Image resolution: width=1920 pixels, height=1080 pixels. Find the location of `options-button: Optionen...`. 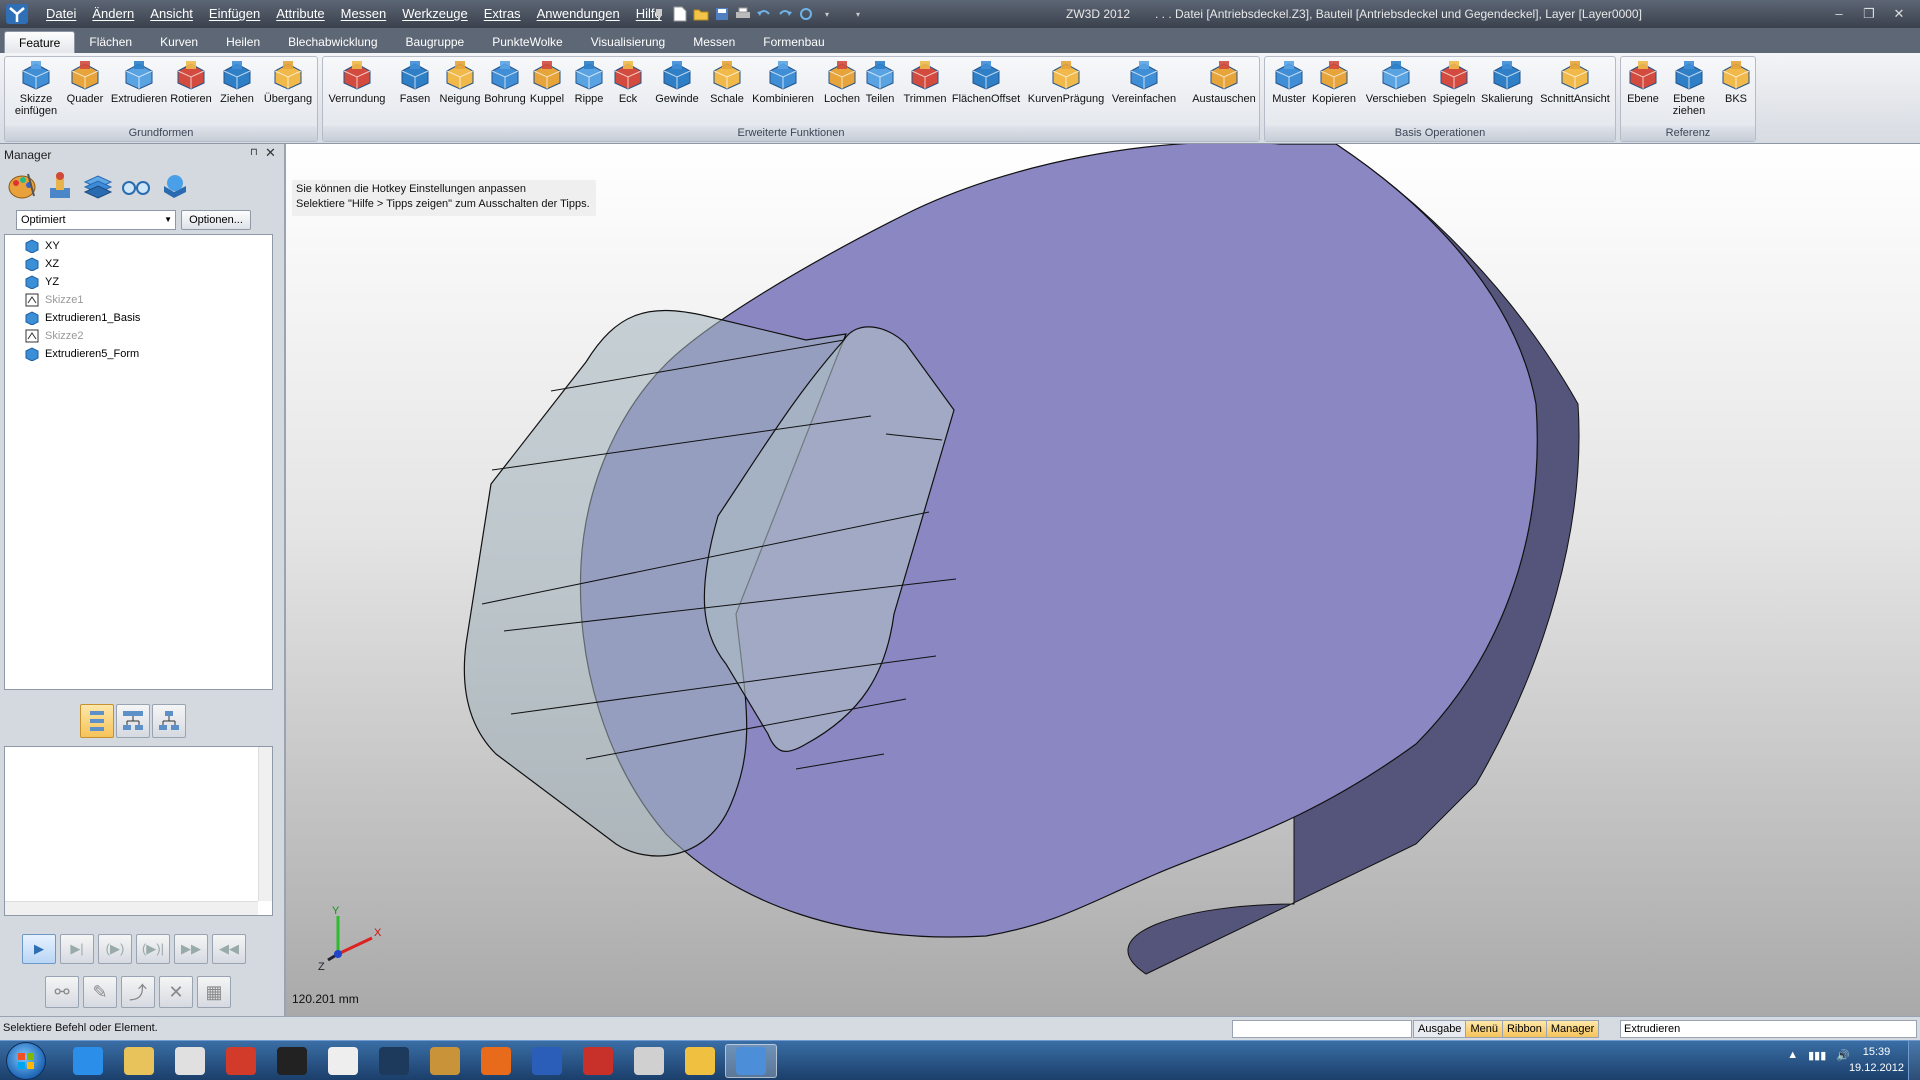

options-button: Optionen... is located at coordinates (216, 220).